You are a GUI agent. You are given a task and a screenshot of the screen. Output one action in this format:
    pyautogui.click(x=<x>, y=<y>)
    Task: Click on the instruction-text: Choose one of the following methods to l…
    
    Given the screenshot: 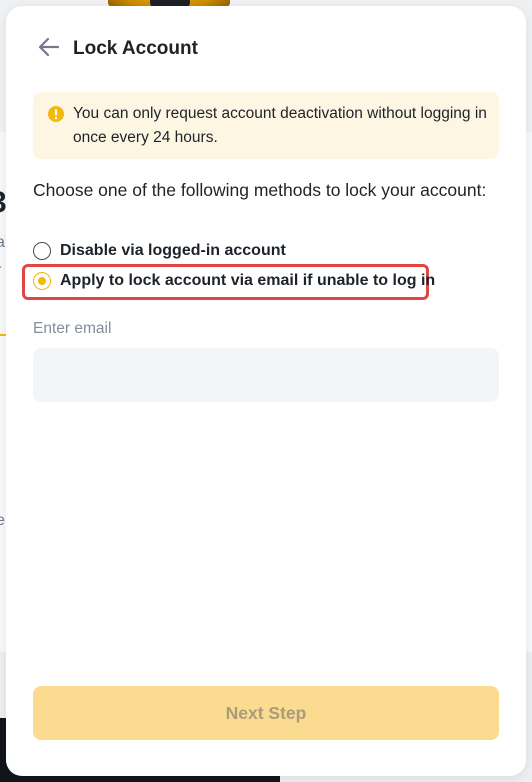 What is the action you would take?
    pyautogui.click(x=260, y=190)
    